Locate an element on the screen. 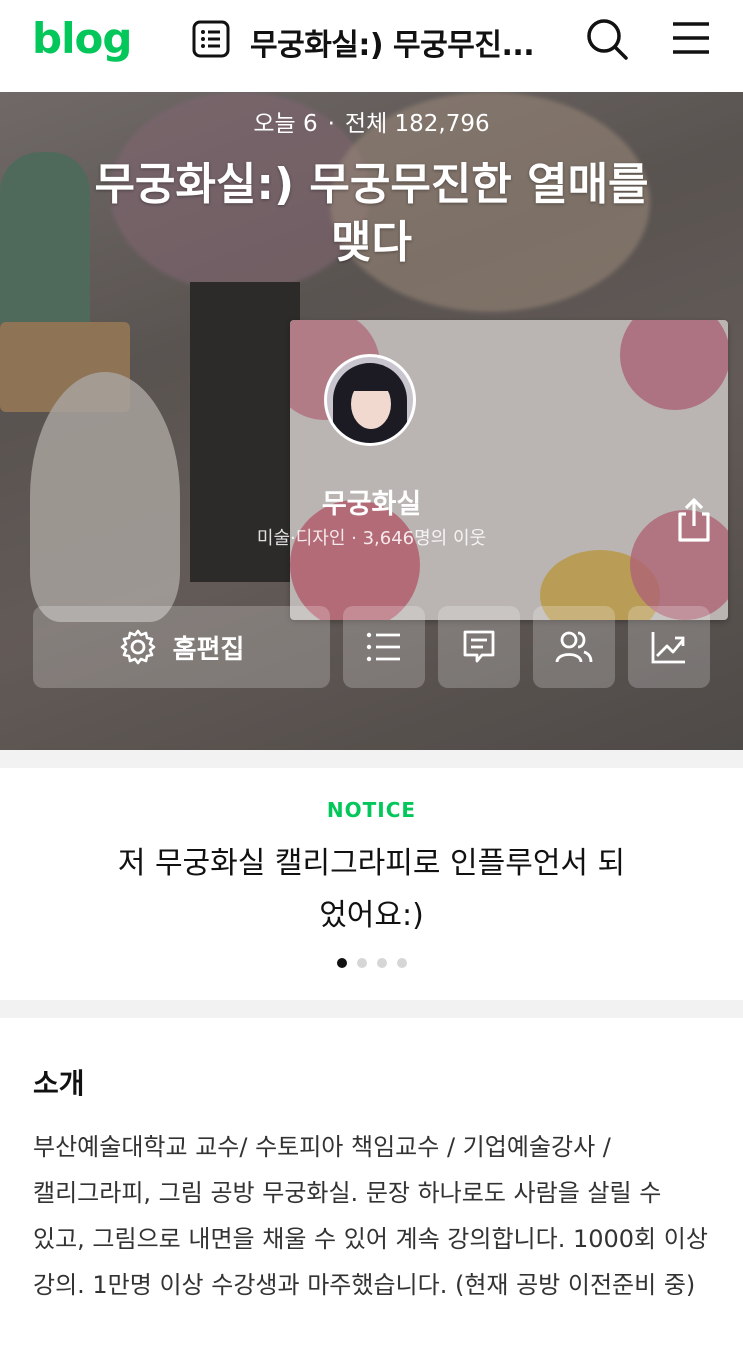  notice-text-line: 었어요:) is located at coordinates (371, 915).